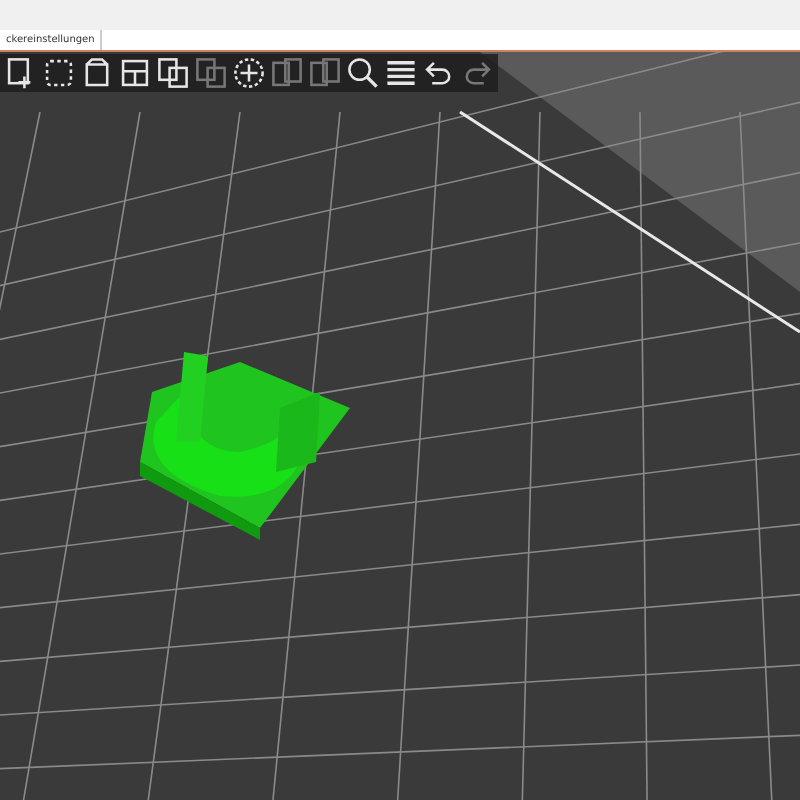  What do you see at coordinates (97, 73) in the screenshot?
I see `delete-all-icon` at bounding box center [97, 73].